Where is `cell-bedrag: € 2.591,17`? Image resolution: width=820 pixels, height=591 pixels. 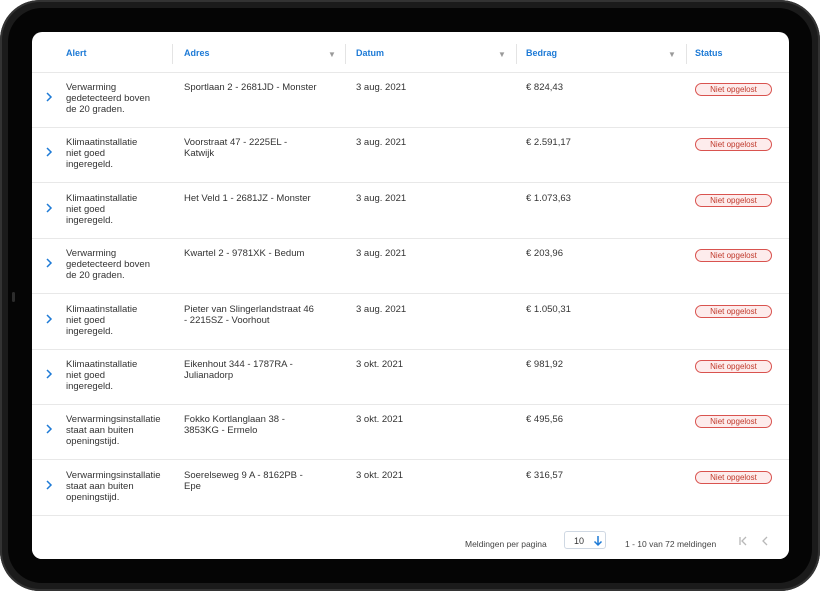 cell-bedrag: € 2.591,17 is located at coordinates (548, 143).